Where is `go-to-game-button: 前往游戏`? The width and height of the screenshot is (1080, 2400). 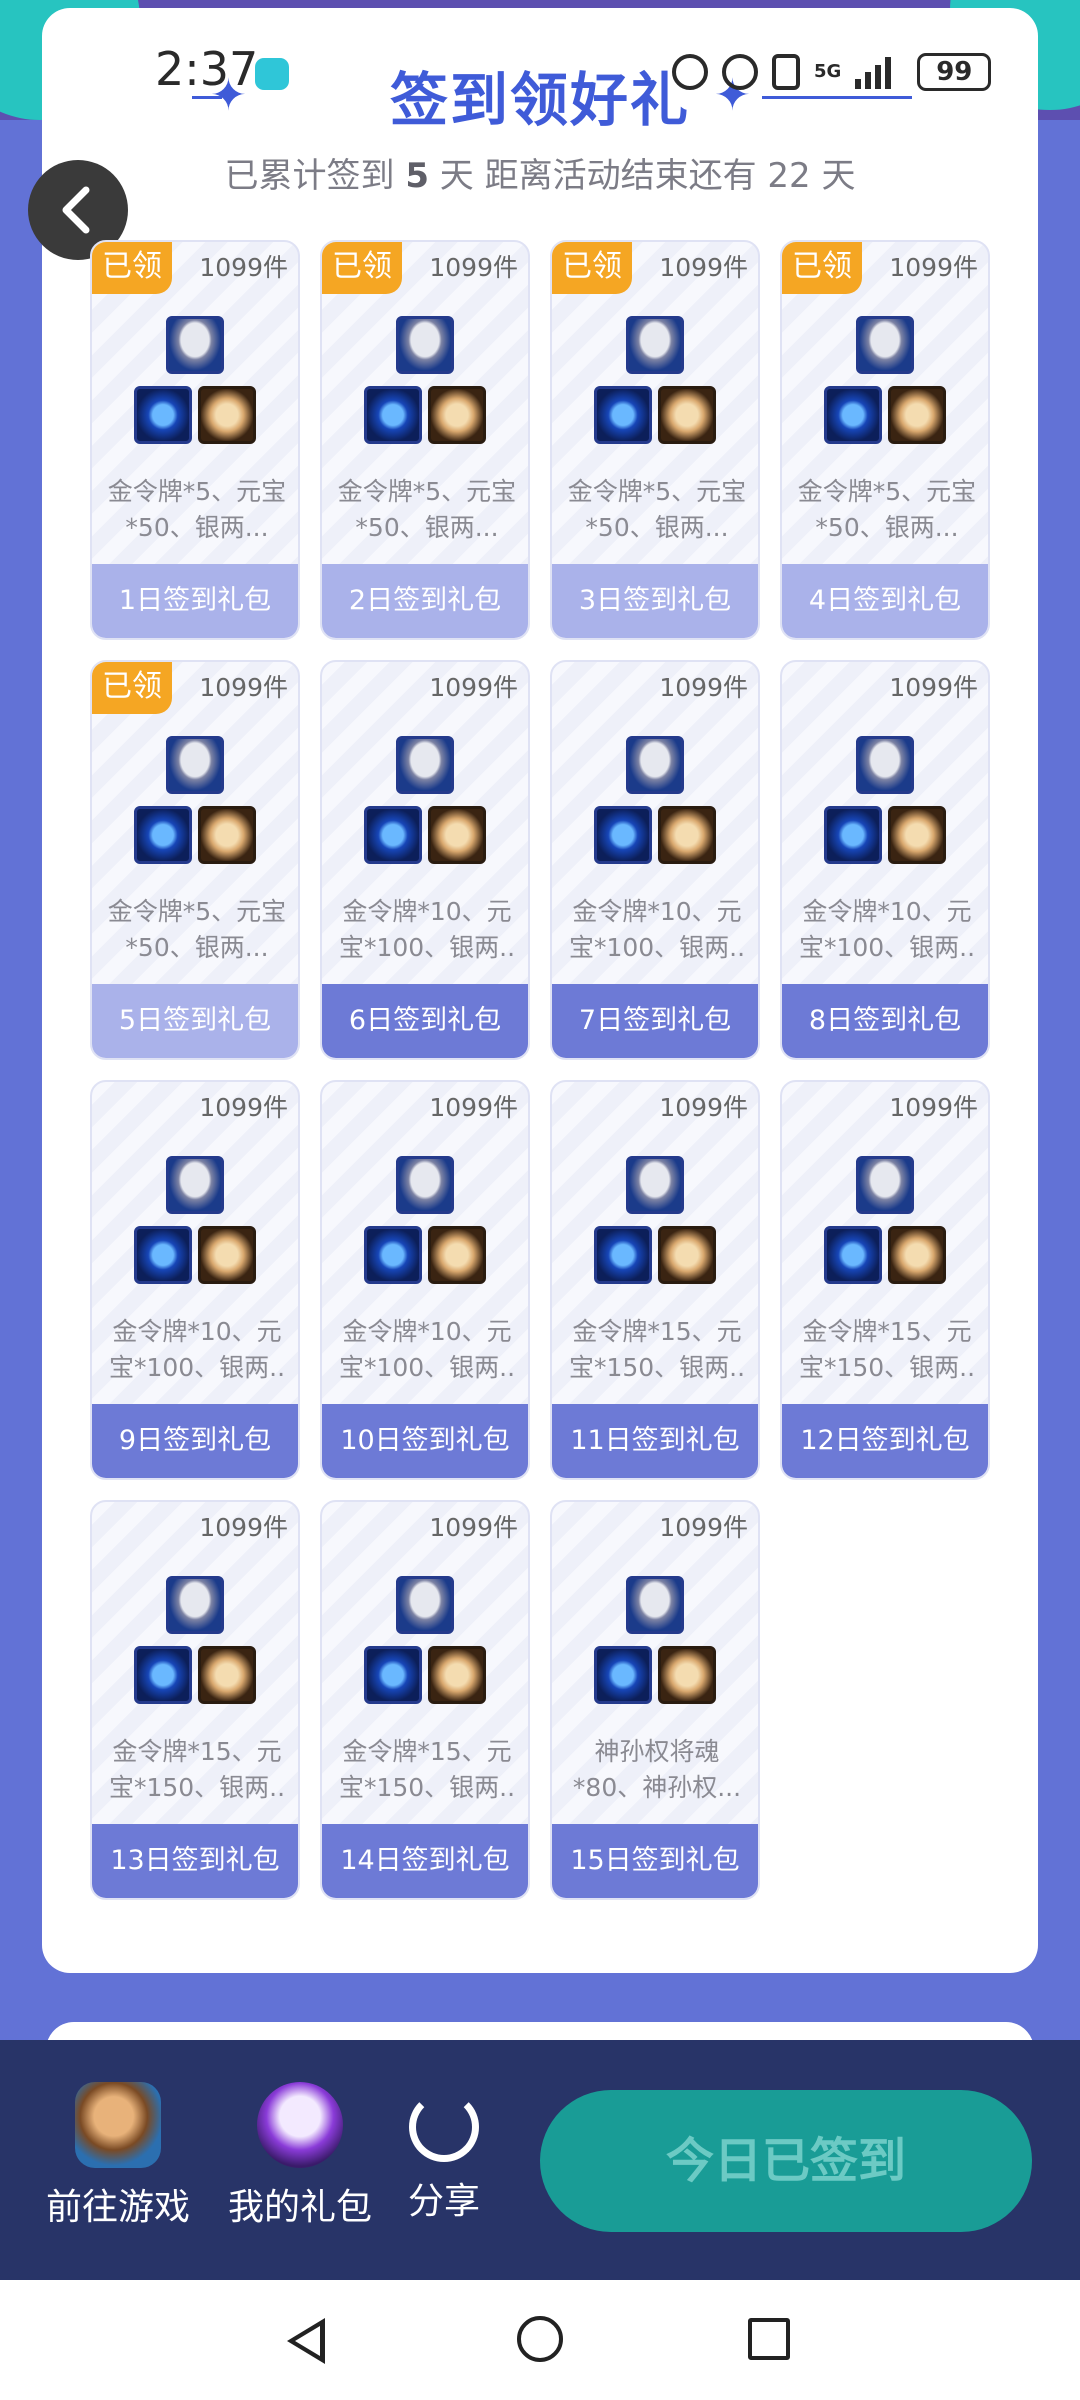 go-to-game-button: 前往游戏 is located at coordinates (118, 2156).